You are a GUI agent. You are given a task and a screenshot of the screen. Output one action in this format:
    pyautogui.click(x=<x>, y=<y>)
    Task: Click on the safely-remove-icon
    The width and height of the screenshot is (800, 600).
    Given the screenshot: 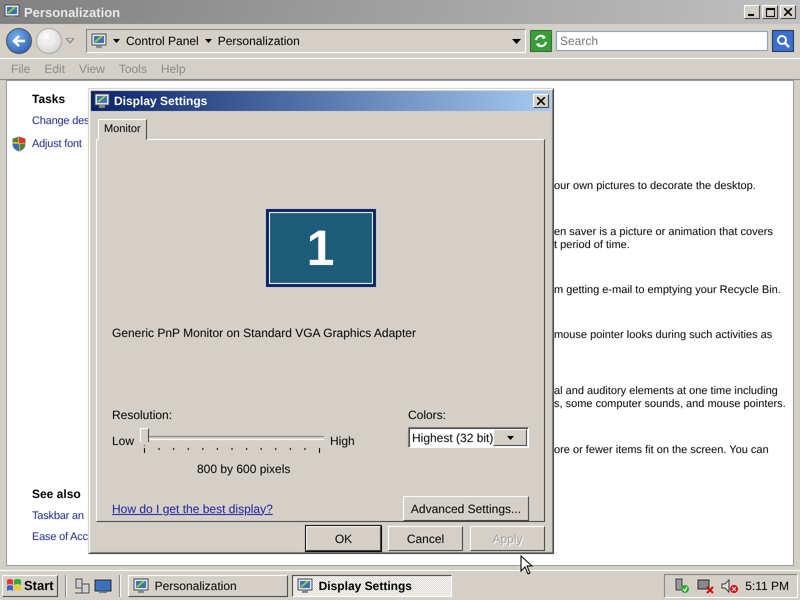 What is the action you would take?
    pyautogui.click(x=682, y=586)
    